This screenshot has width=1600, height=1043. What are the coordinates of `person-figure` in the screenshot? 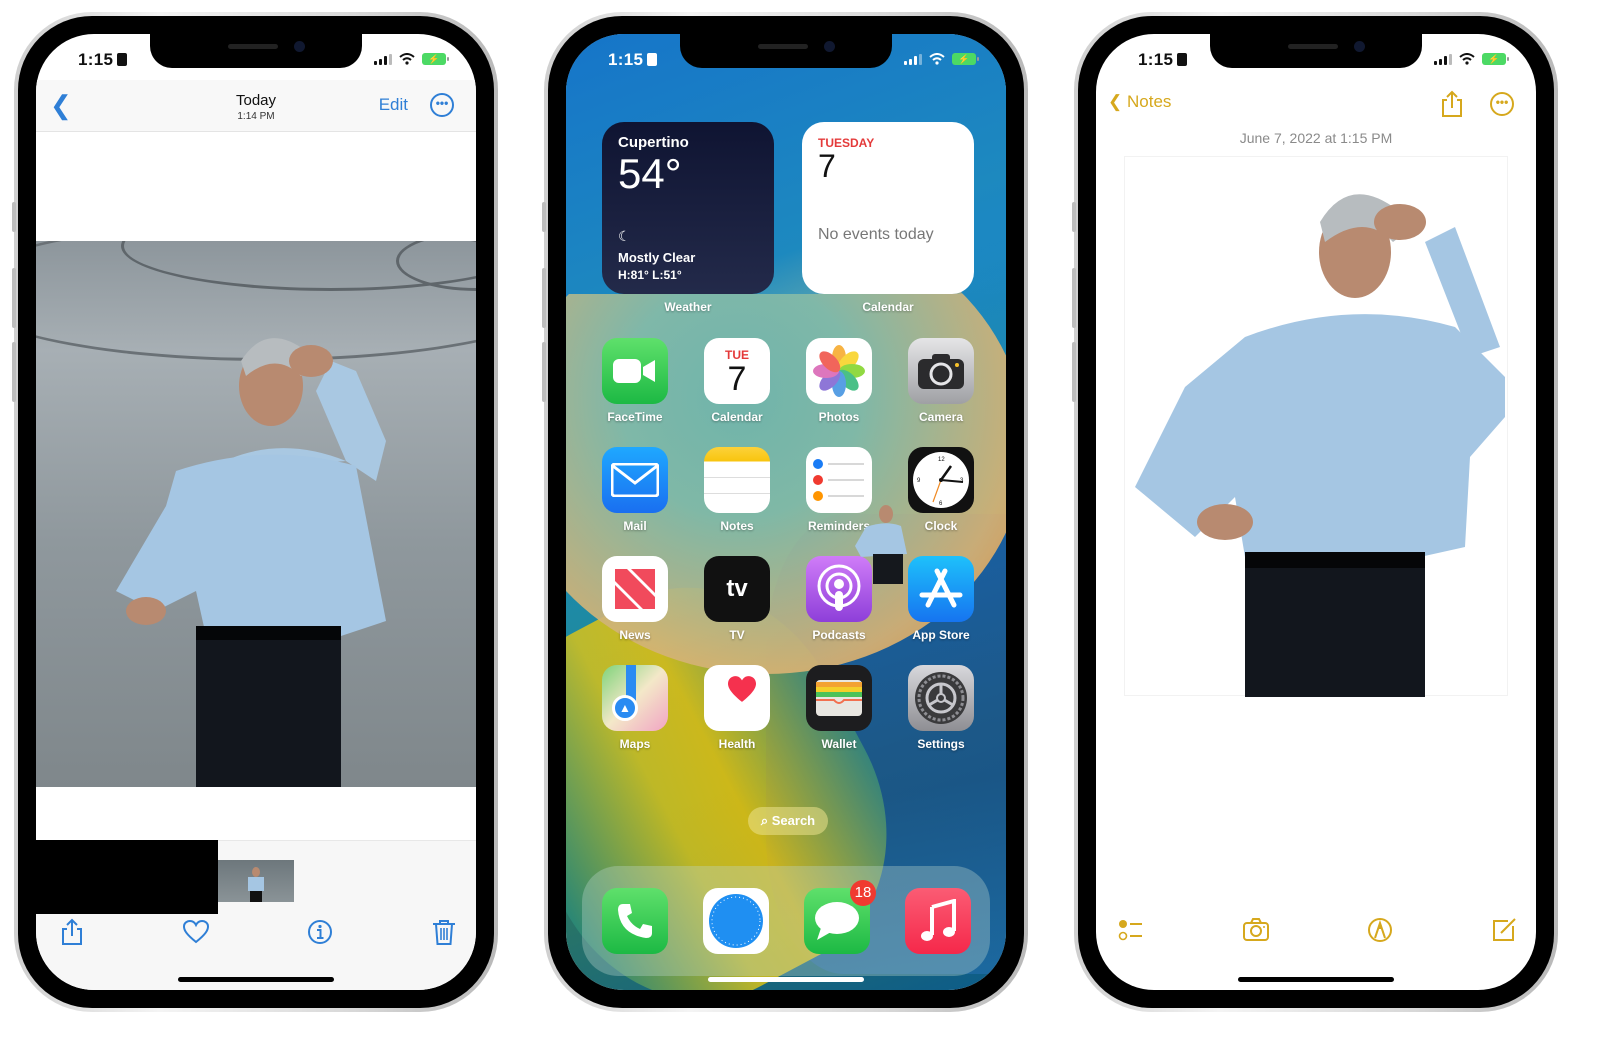 It's located at (1320, 445).